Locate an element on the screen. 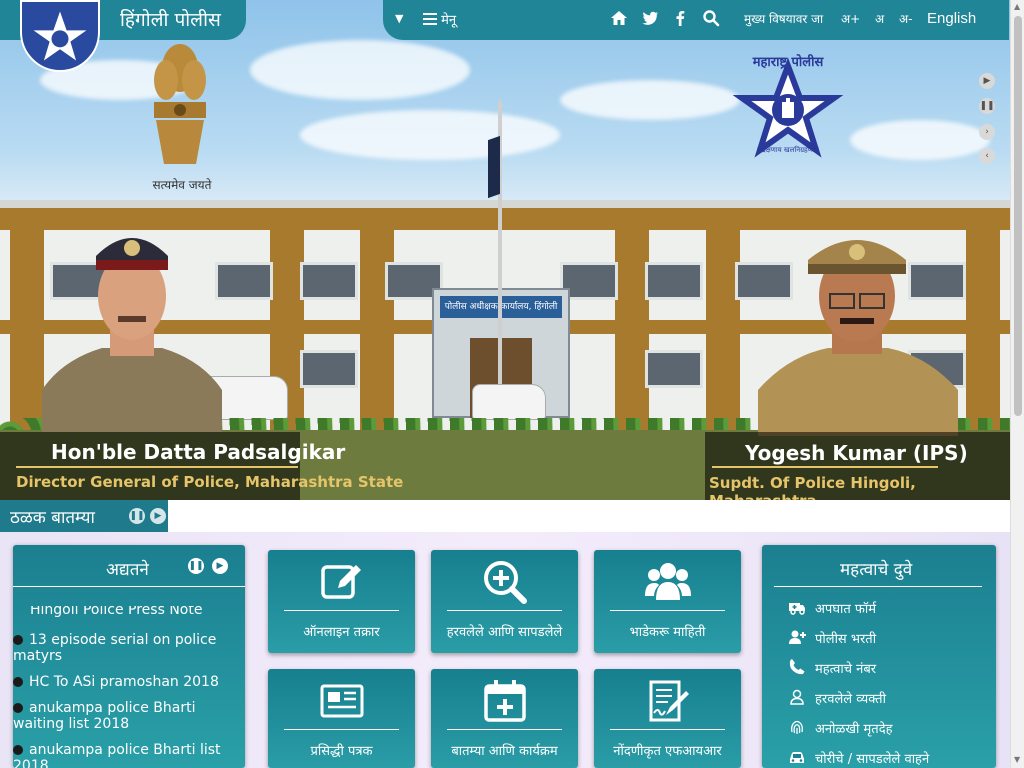  list-item-text: 13 episode serial on police matyrs is located at coordinates (115, 648).